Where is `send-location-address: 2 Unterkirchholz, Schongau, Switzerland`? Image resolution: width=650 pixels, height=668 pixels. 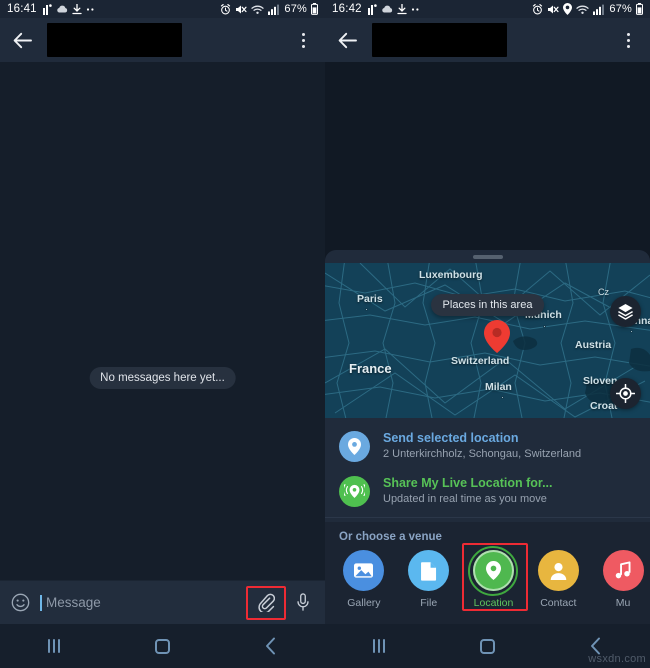 send-location-address: 2 Unterkirchholz, Schongau, Switzerland is located at coordinates (482, 454).